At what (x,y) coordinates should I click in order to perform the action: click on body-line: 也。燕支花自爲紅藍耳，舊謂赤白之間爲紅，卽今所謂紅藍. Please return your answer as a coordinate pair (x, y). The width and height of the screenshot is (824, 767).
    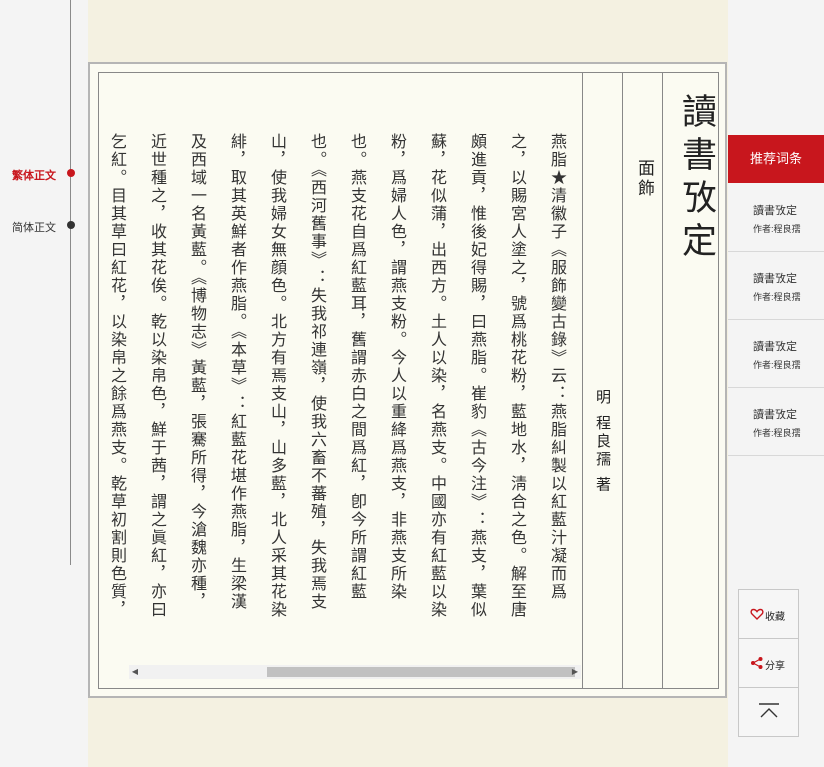
    Looking at the image, I should click on (357, 367).